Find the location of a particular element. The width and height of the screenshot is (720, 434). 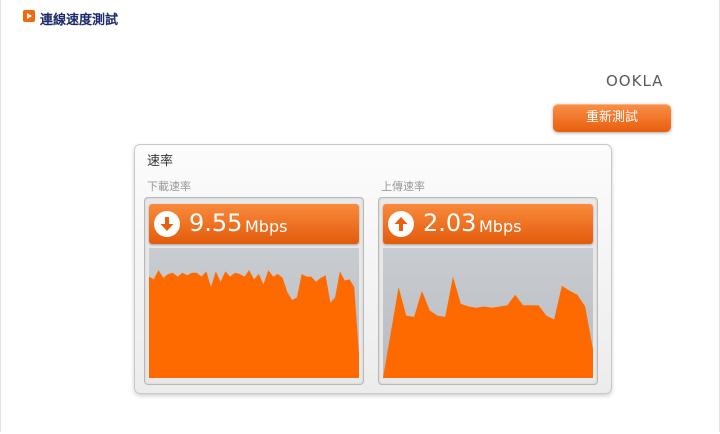

upload-meter: 2.03 Mbps is located at coordinates (488, 291).